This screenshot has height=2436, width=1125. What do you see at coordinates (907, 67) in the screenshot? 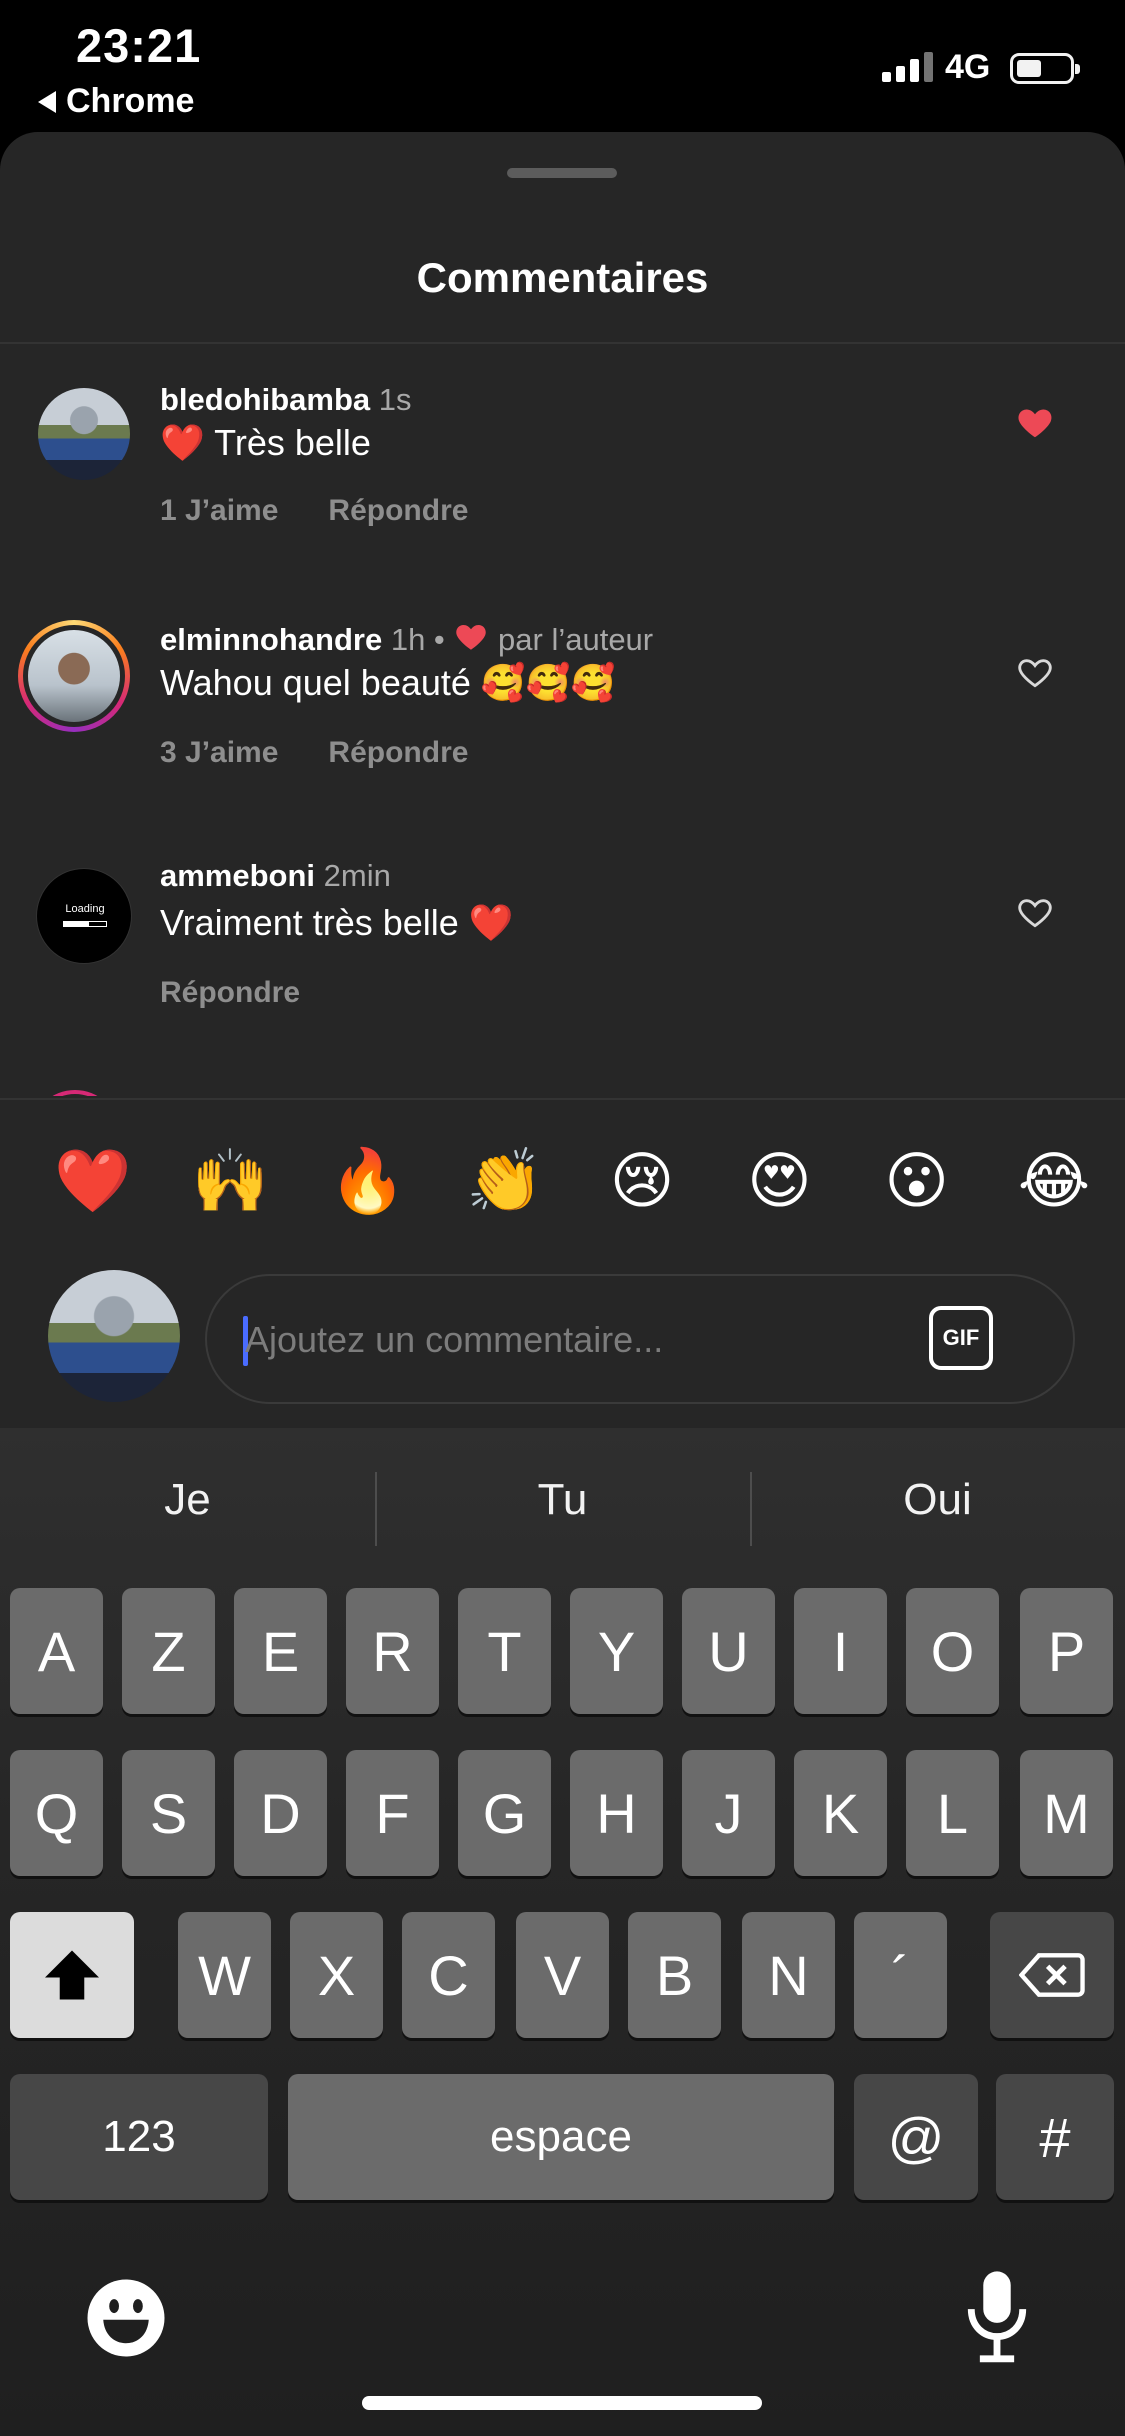
I see `signal-icon` at bounding box center [907, 67].